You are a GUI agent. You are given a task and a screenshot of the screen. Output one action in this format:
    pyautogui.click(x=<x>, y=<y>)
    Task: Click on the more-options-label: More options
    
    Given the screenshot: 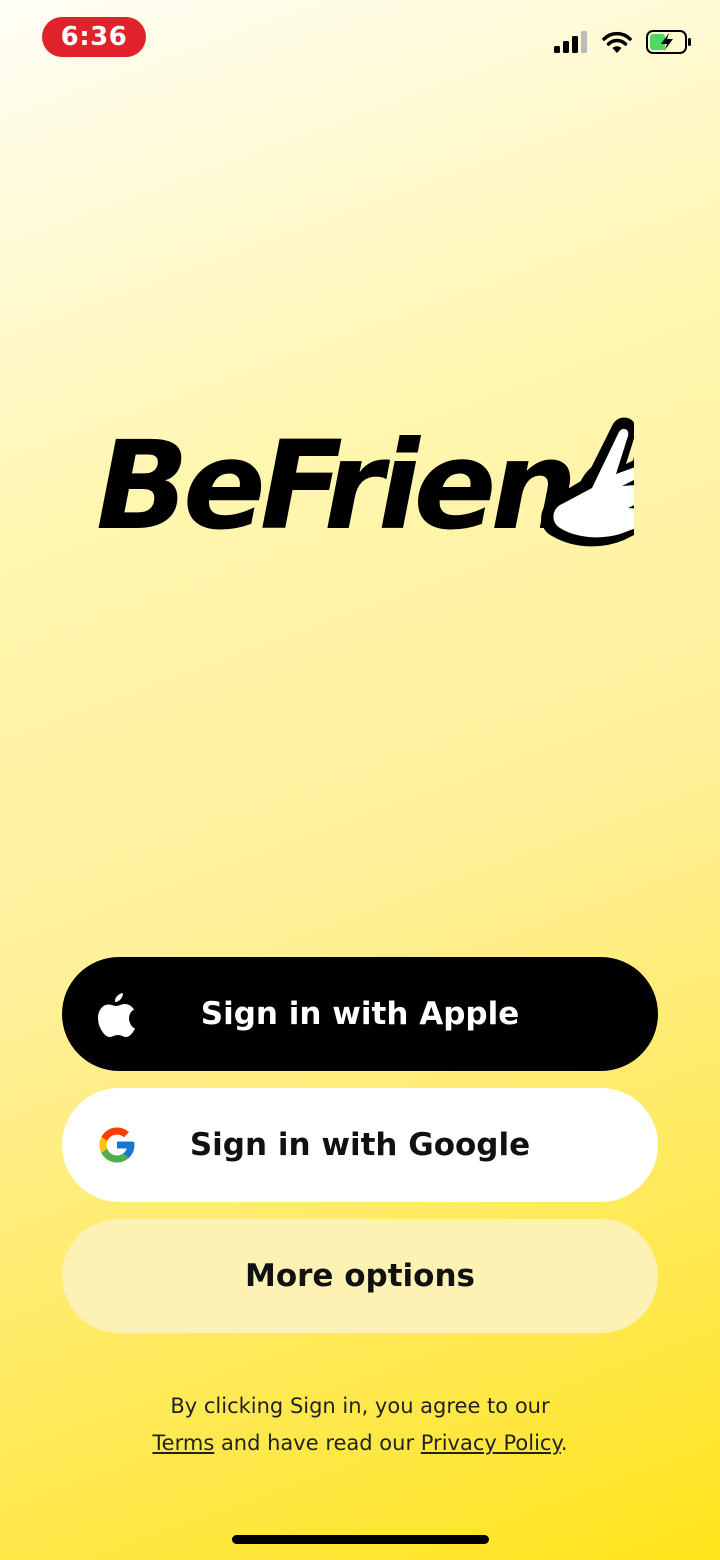 What is the action you would take?
    pyautogui.click(x=359, y=1276)
    